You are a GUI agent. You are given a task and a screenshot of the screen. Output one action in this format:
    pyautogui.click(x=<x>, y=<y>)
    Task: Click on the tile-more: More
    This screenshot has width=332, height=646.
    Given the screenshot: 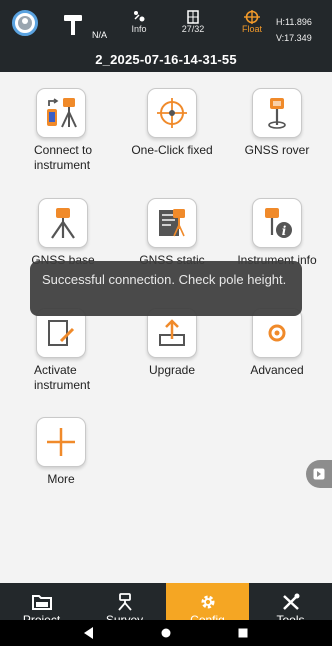 What is the action you would take?
    pyautogui.click(x=61, y=452)
    